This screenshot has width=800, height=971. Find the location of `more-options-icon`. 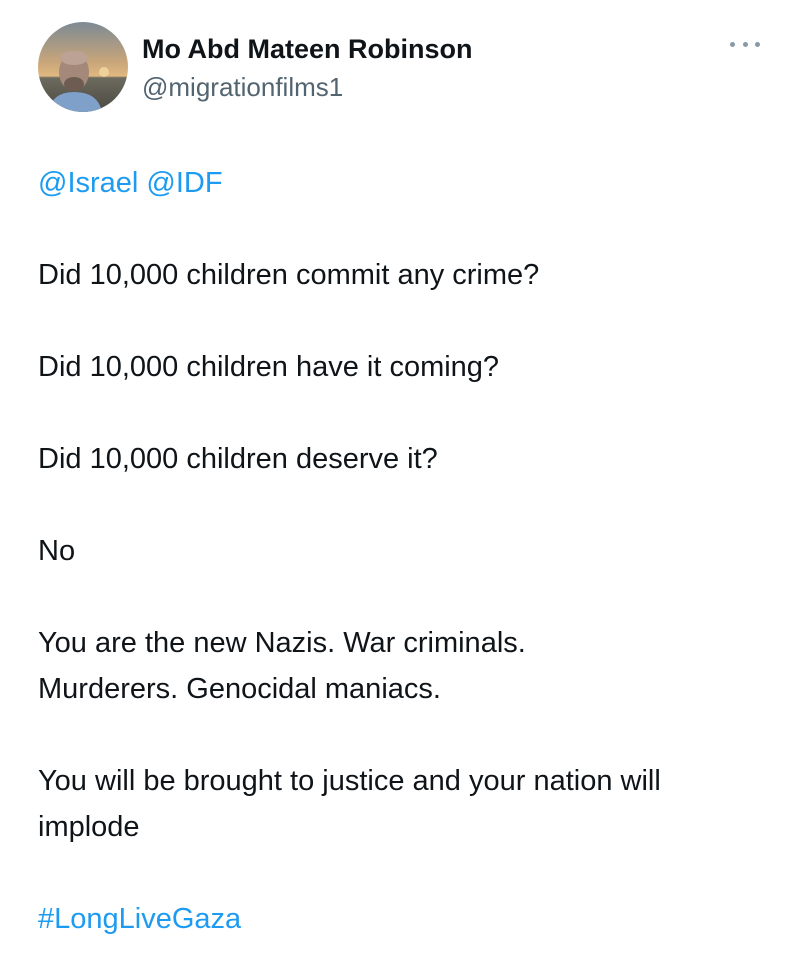

more-options-icon is located at coordinates (745, 44).